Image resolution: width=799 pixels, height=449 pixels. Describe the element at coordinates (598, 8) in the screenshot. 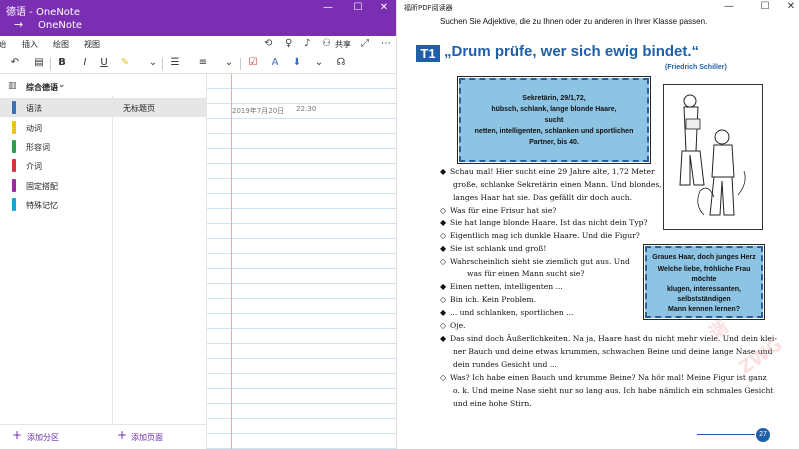

I see `pdf-title-bar: 福昕PDF阅读器 — ☐ ✕` at that location.